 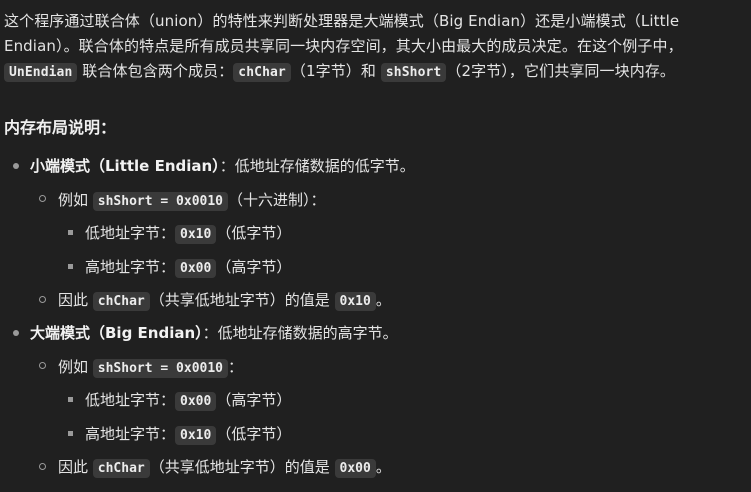 What do you see at coordinates (125, 166) in the screenshot?
I see `little-endian-title: 小端模式（Little Endian）` at bounding box center [125, 166].